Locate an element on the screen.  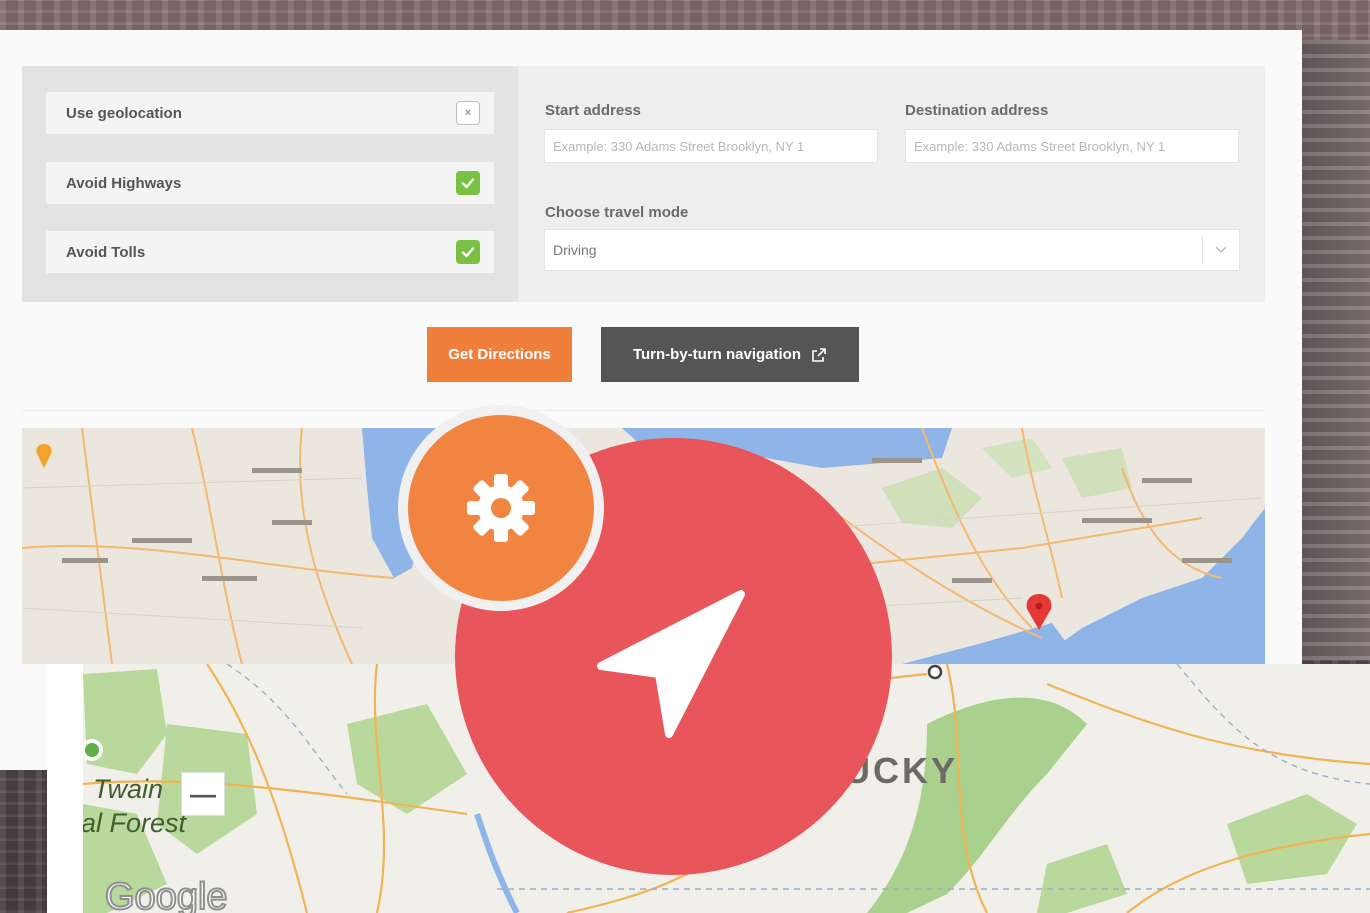
turn-by-turn-button: Turn-by-turn navigation is located at coordinates (730, 354).